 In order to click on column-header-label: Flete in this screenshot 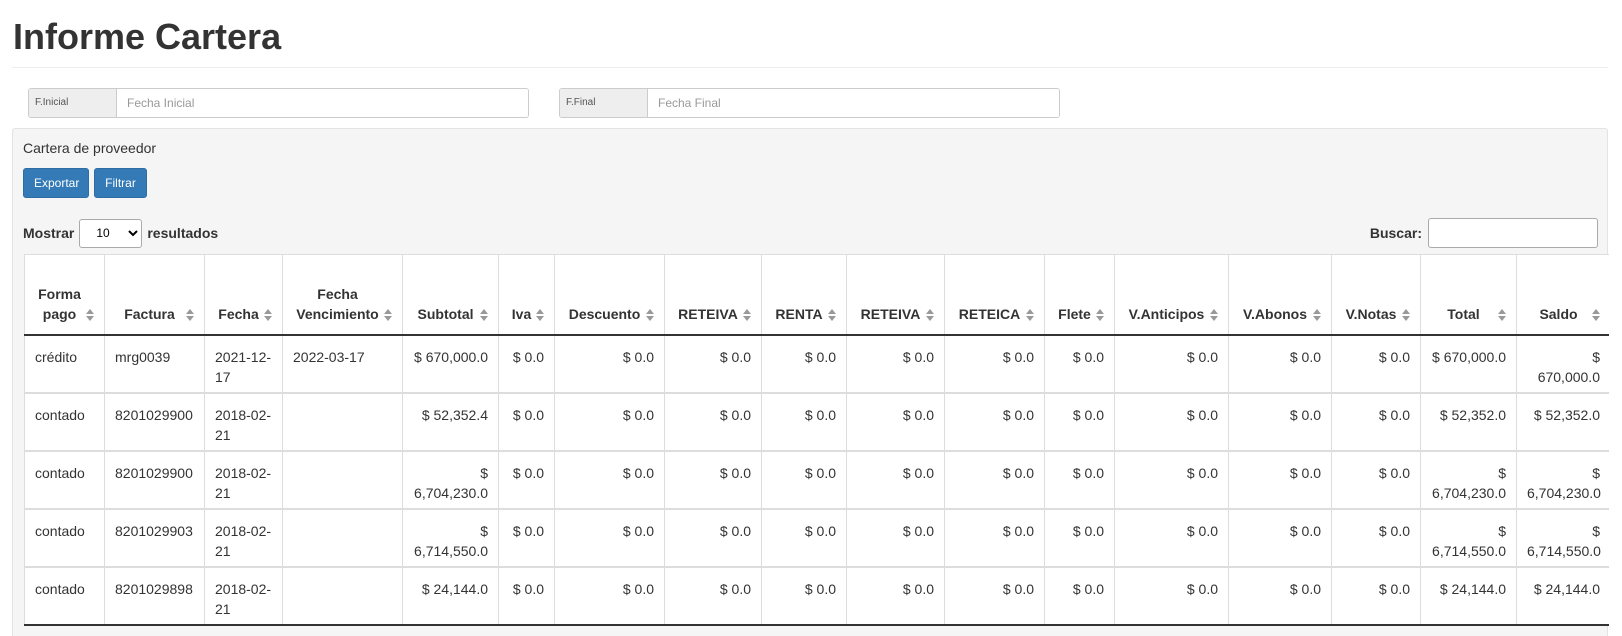, I will do `click(1074, 313)`.